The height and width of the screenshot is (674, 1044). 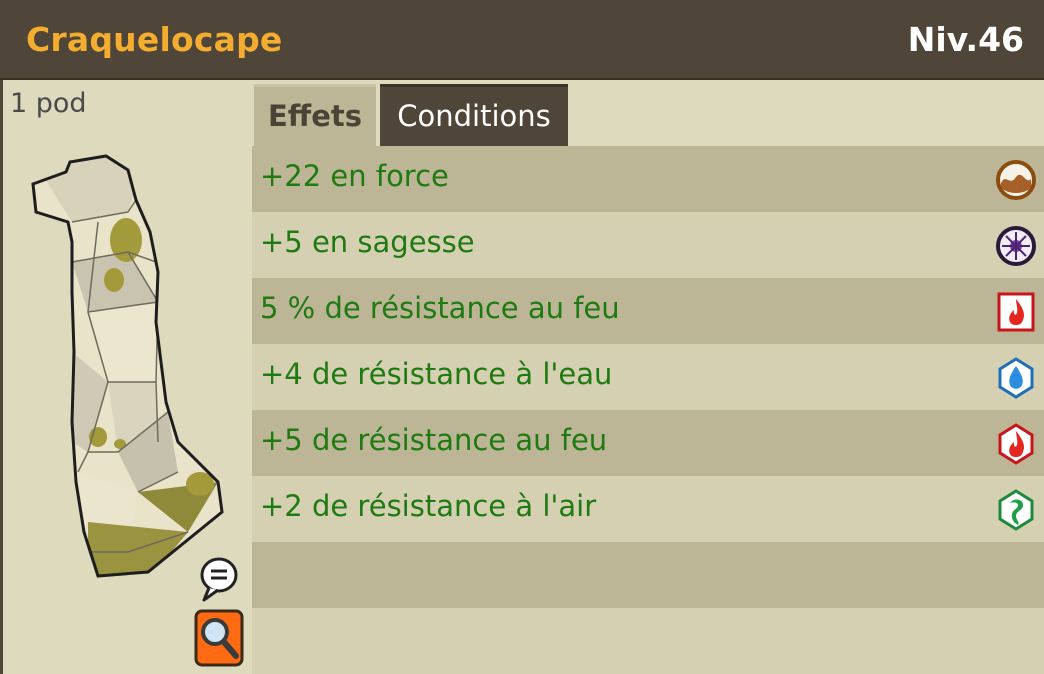 What do you see at coordinates (127, 366) in the screenshot?
I see `cape-item-image` at bounding box center [127, 366].